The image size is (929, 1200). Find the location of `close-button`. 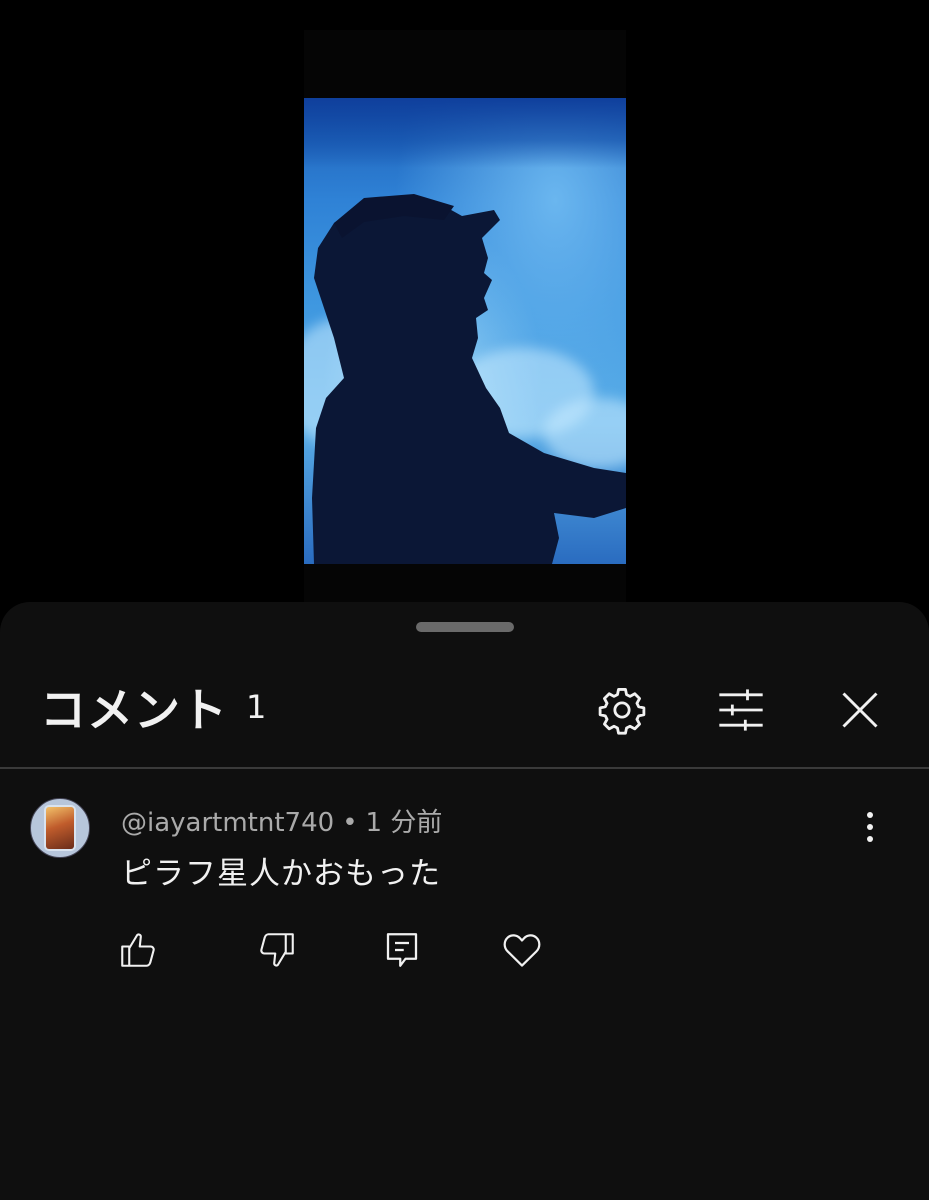

close-button is located at coordinates (860, 710).